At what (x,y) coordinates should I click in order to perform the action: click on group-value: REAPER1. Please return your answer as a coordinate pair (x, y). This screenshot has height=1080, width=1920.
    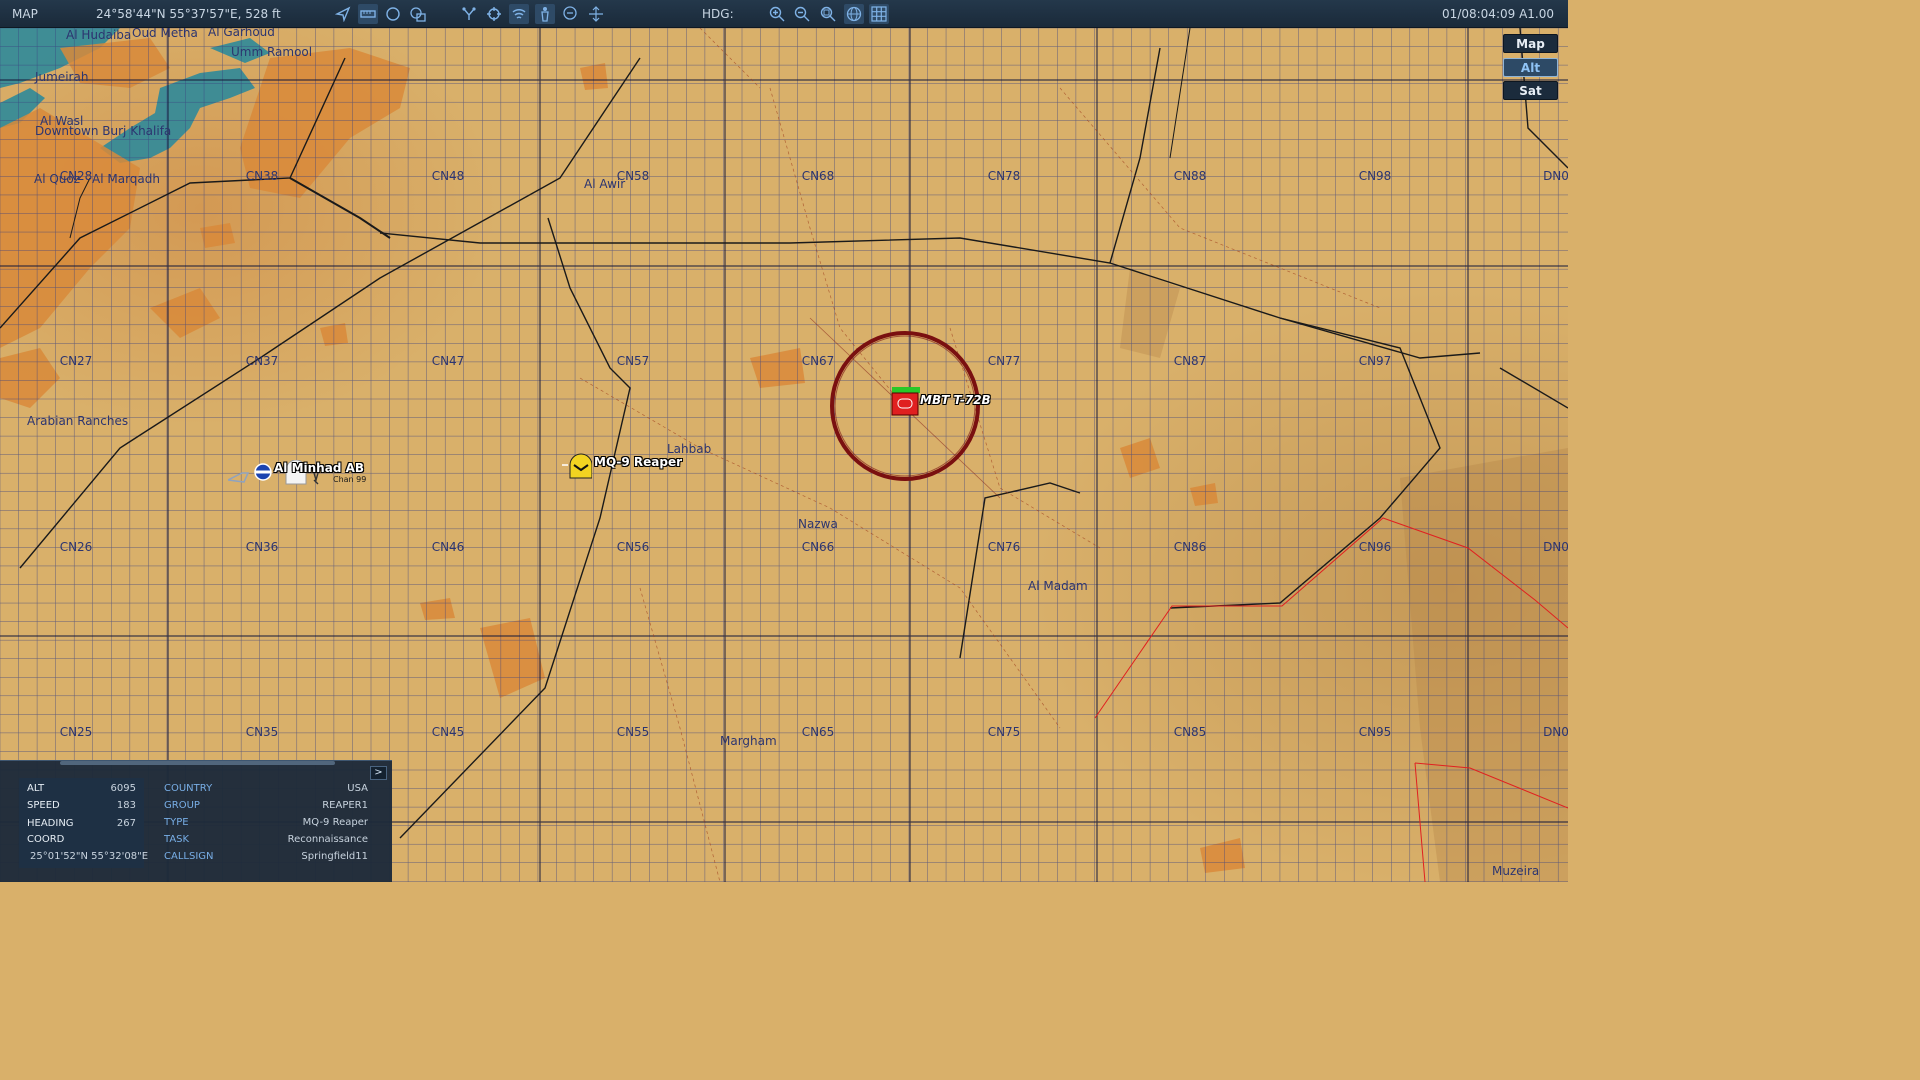
    Looking at the image, I should click on (345, 805).